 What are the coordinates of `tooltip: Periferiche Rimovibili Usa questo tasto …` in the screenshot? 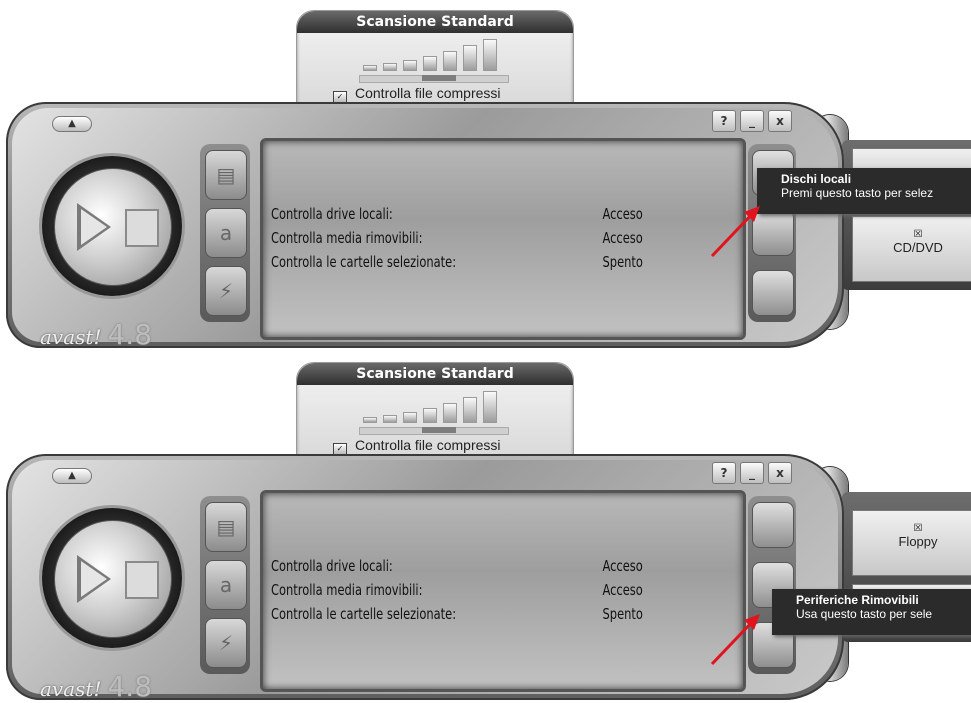 It's located at (871, 612).